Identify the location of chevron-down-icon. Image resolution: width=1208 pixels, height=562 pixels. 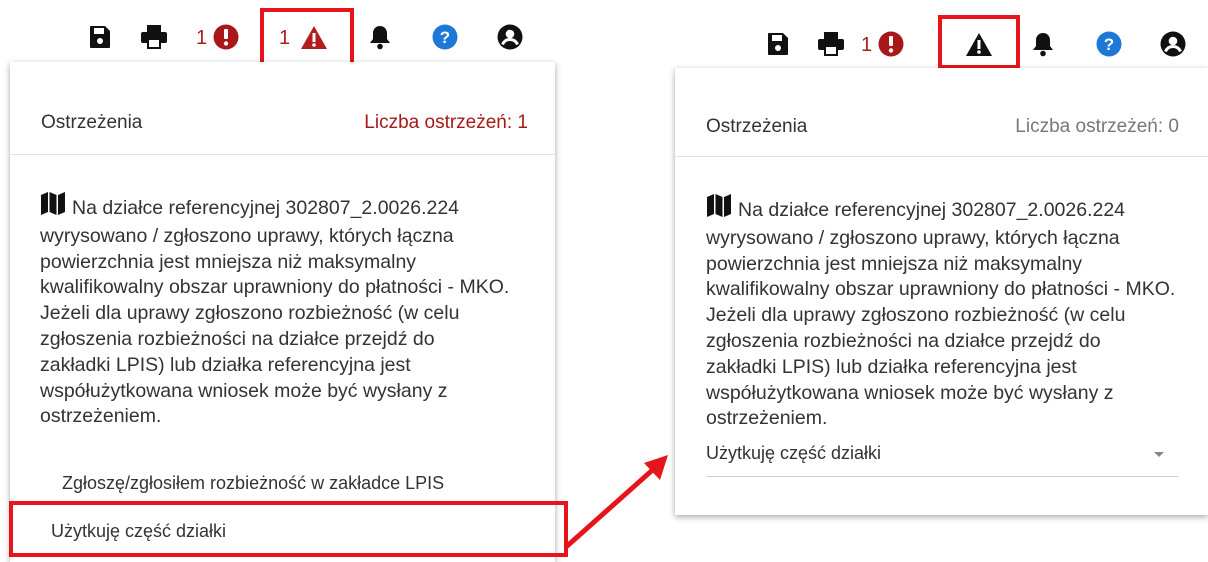
(1159, 454).